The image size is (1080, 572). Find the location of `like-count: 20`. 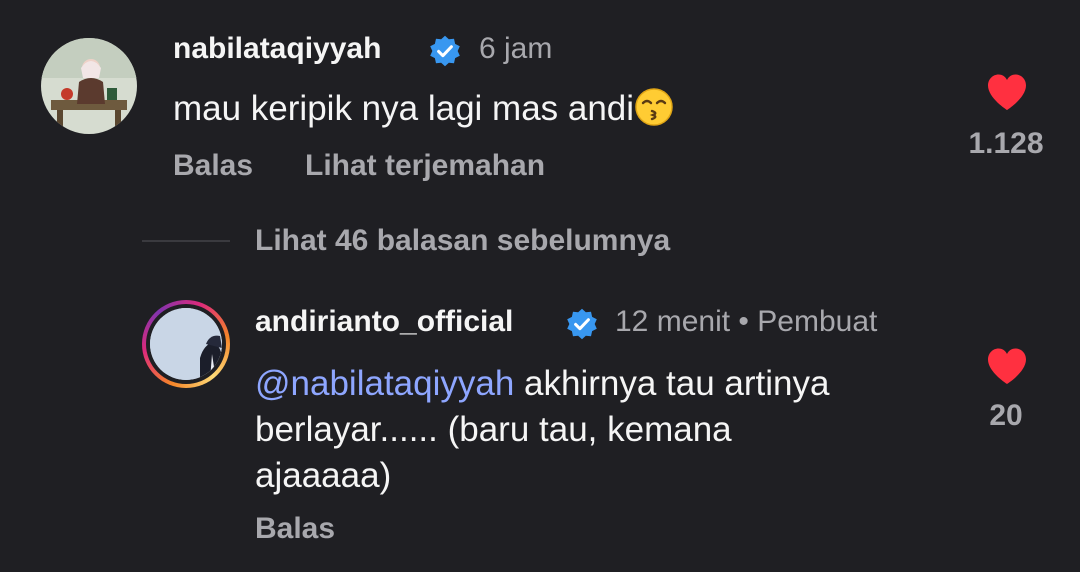

like-count: 20 is located at coordinates (1006, 415).